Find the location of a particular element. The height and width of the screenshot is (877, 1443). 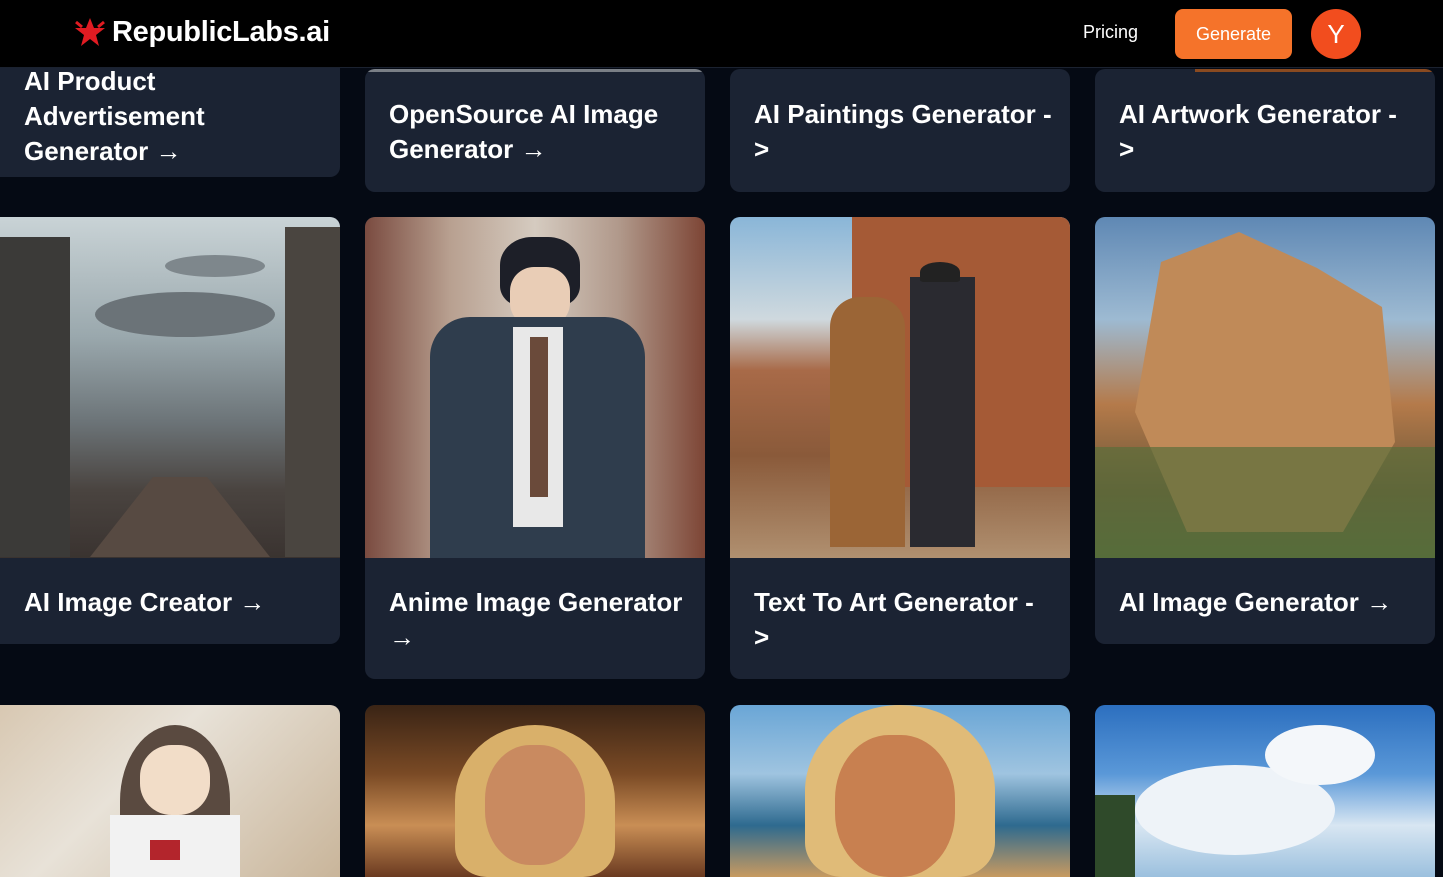

top-navbar: RepublicLabs.ai Pricing Generate Y is located at coordinates (721, 34).